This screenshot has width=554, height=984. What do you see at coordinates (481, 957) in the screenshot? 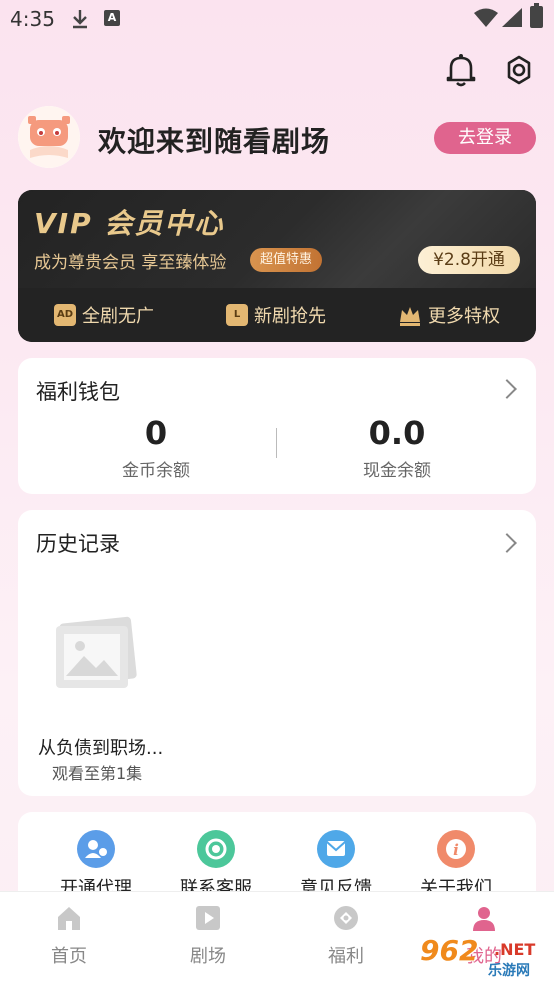
I see `site-watermark: 962 .NET 乐游网` at bounding box center [481, 957].